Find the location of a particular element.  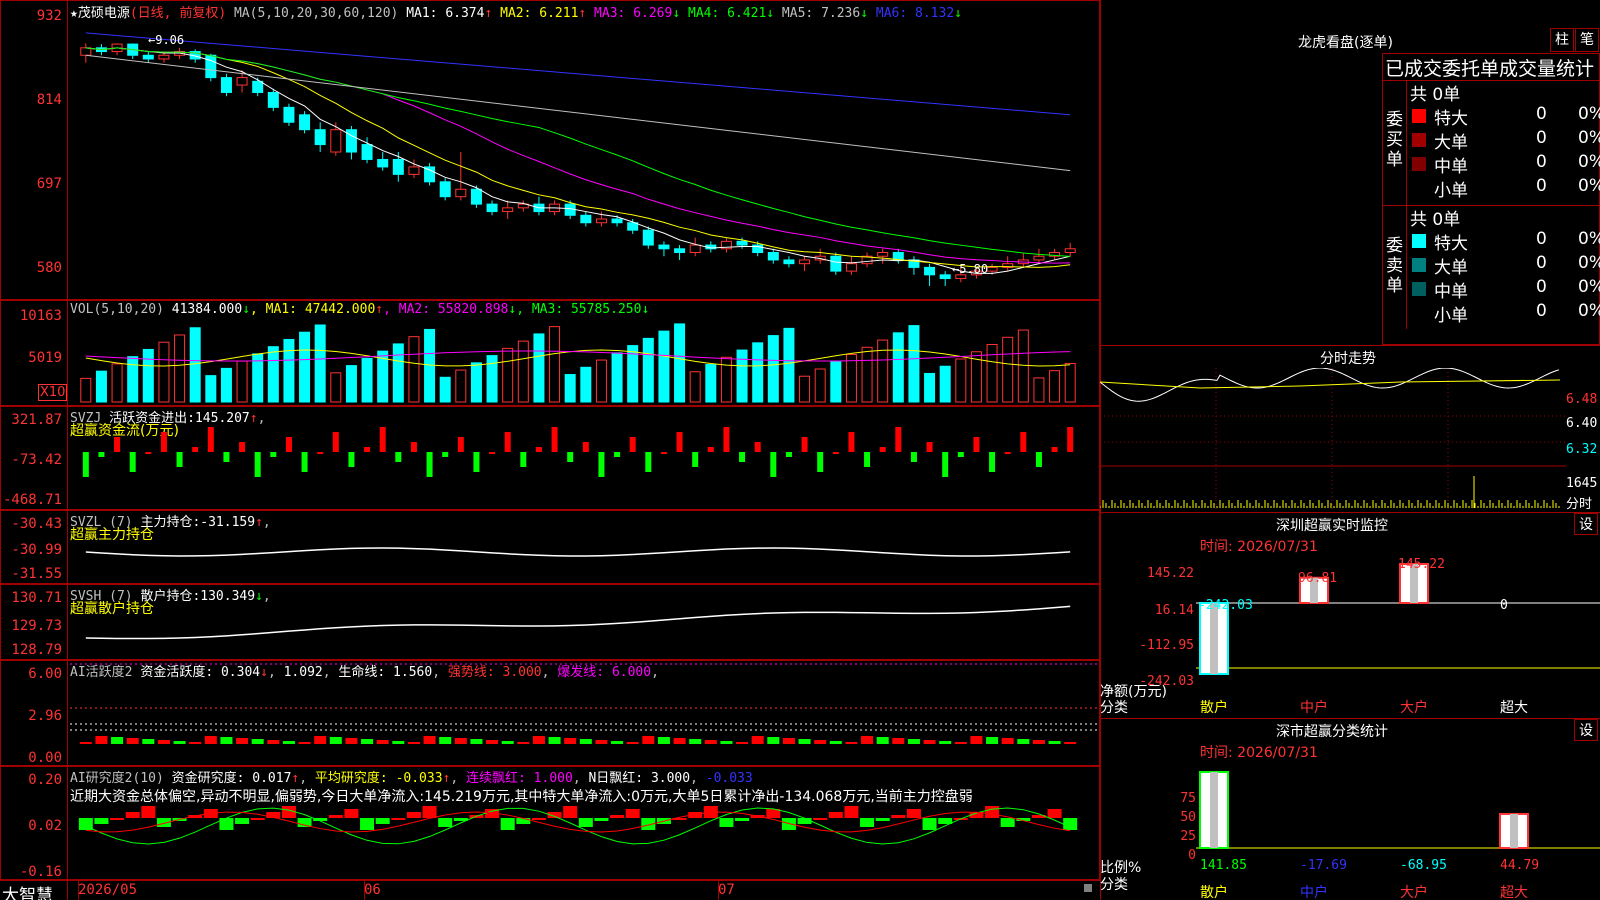

vol-ma-label: , MA2: is located at coordinates (410, 309).